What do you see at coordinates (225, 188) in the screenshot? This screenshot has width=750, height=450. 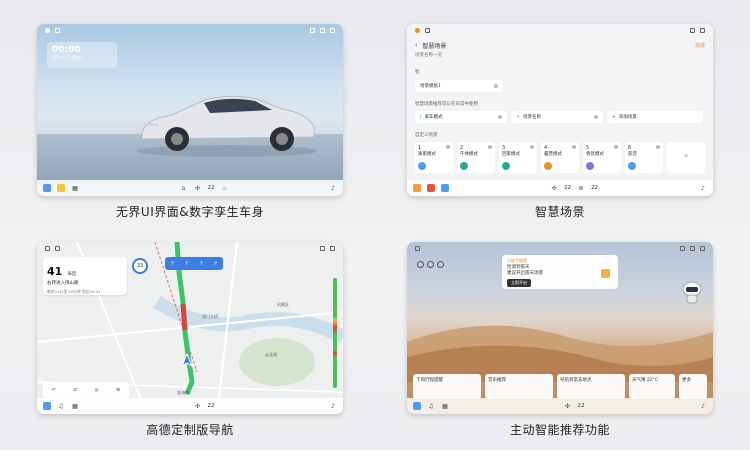 I see `seat-icon: ♨` at bounding box center [225, 188].